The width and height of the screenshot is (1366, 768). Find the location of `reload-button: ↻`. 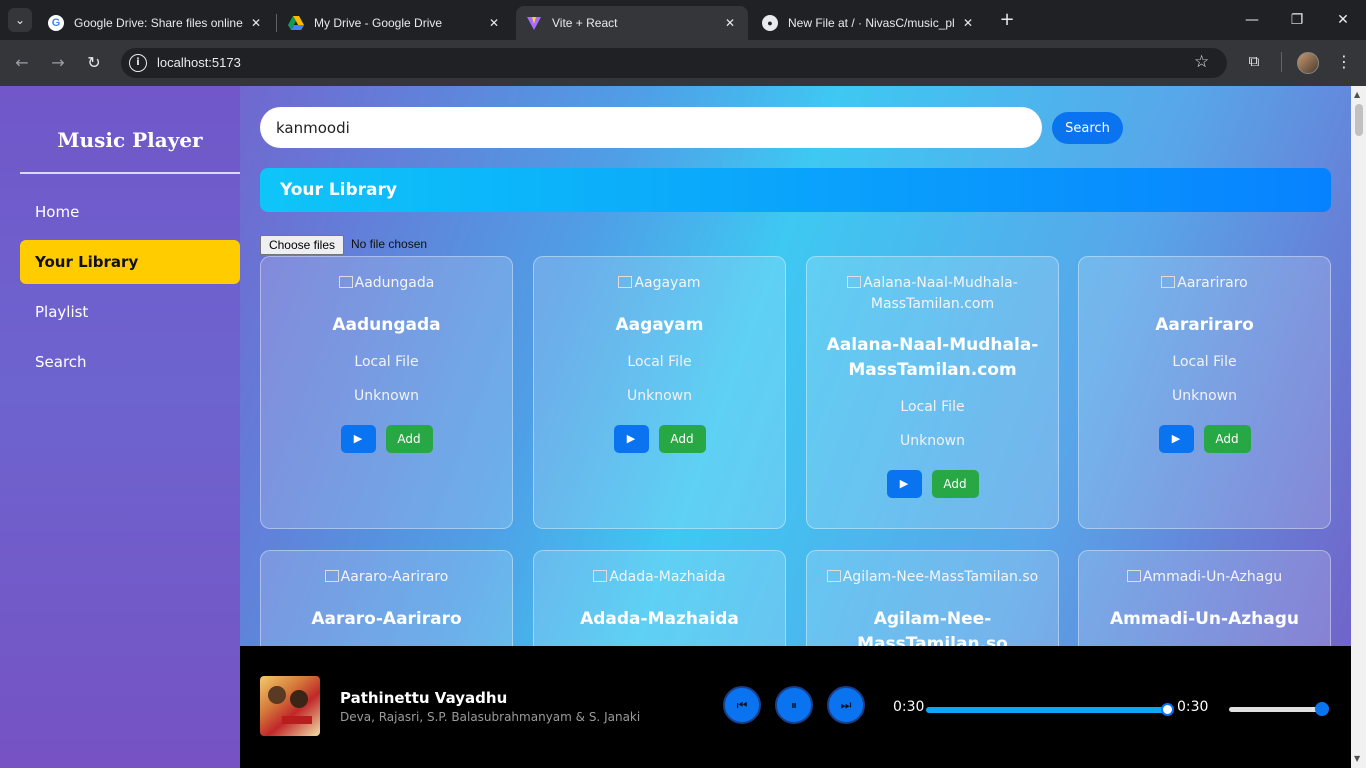

reload-button: ↻ is located at coordinates (94, 63).